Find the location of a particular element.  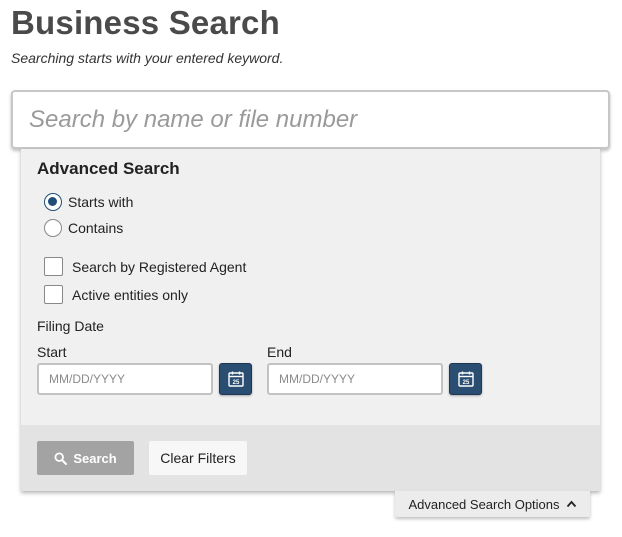

radio-starts-with: Starts with is located at coordinates (88, 202).